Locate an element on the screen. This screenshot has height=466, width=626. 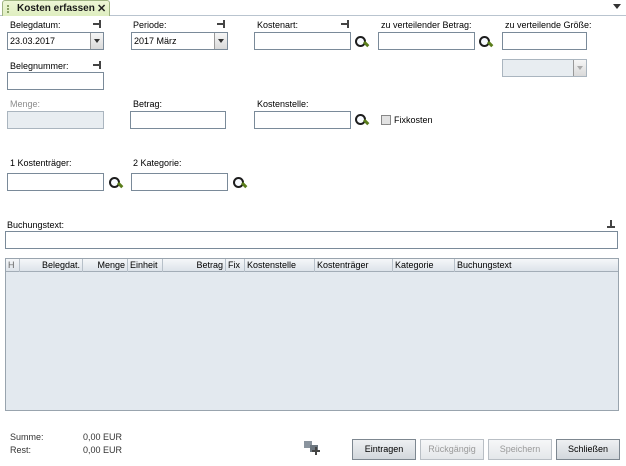
belegdatum-label: Belegdatum: is located at coordinates (35, 25).